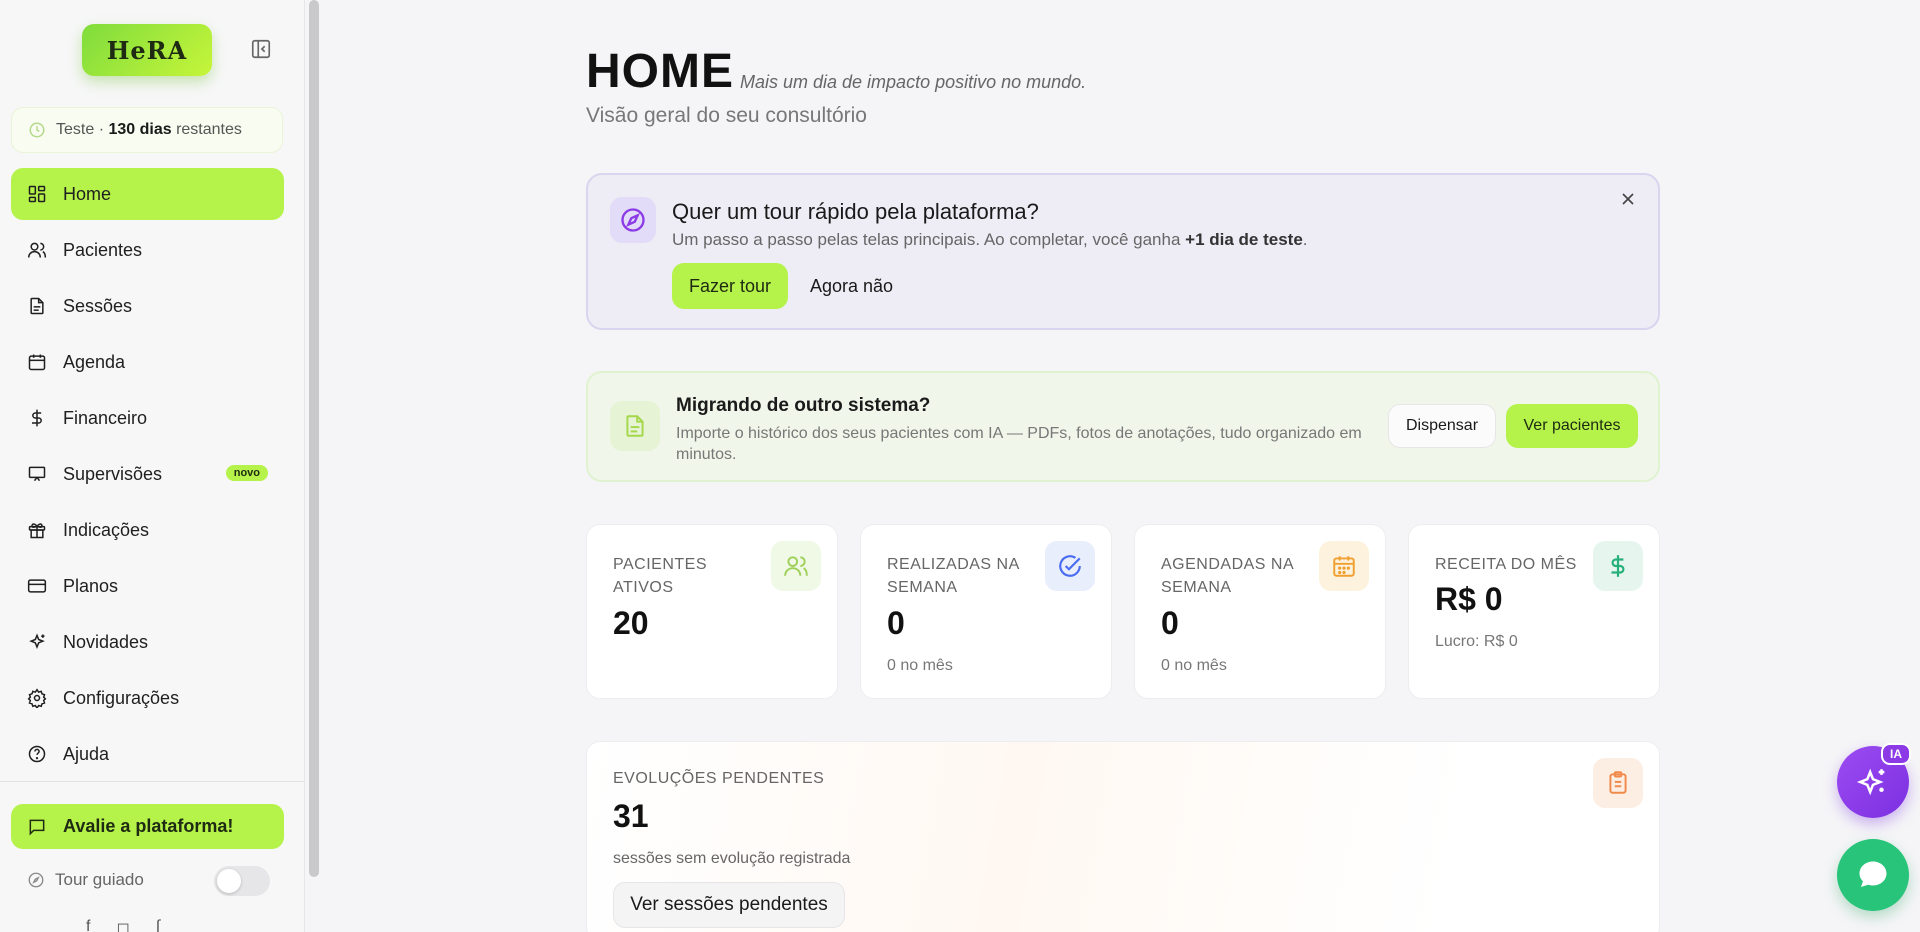  What do you see at coordinates (1476, 641) in the screenshot?
I see `stat-foot: Lucro: R$ 0` at bounding box center [1476, 641].